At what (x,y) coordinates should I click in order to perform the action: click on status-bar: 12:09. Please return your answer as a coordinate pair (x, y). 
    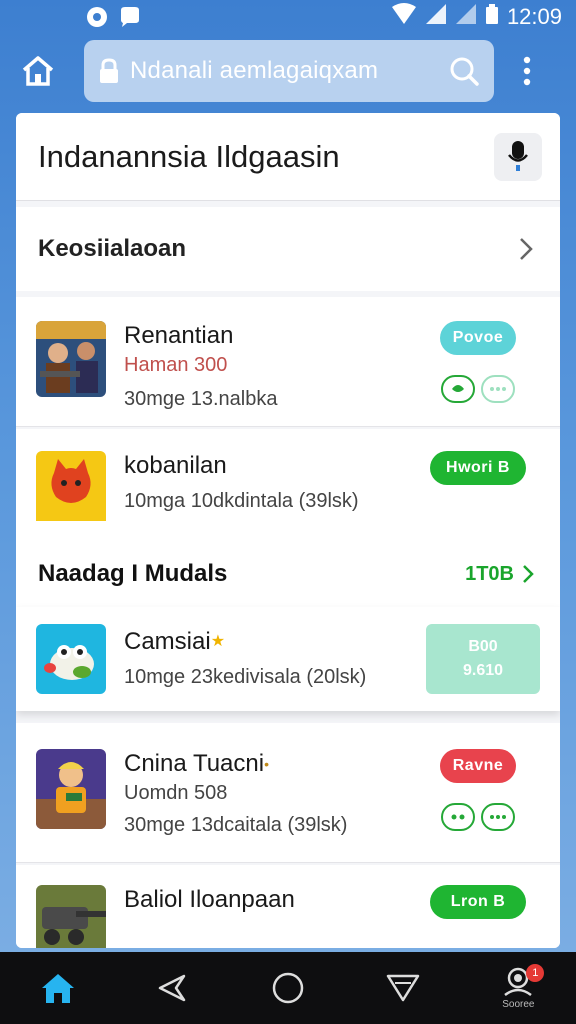
    Looking at the image, I should click on (288, 17).